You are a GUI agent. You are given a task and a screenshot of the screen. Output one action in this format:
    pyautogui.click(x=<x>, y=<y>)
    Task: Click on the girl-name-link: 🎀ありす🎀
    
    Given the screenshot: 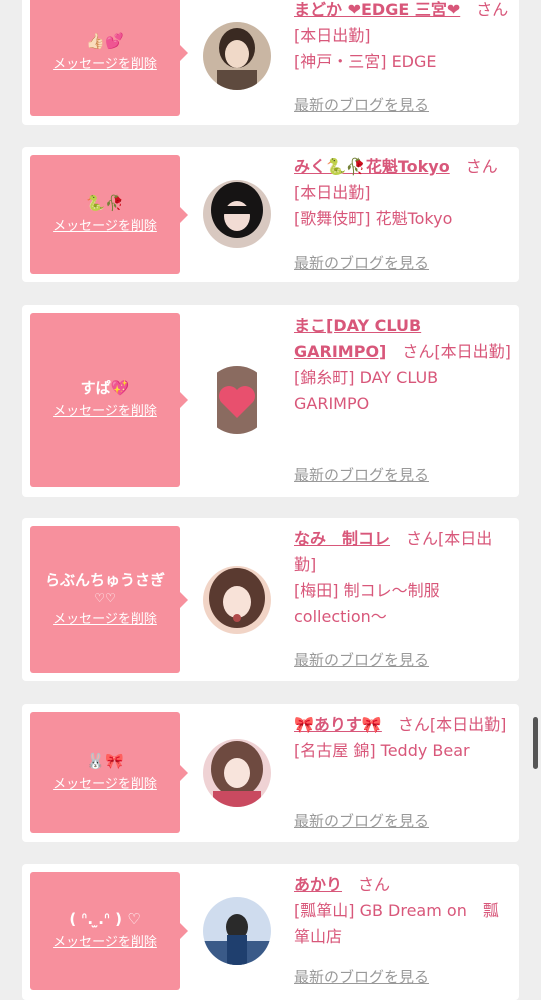 What is the action you would take?
    pyautogui.click(x=338, y=724)
    